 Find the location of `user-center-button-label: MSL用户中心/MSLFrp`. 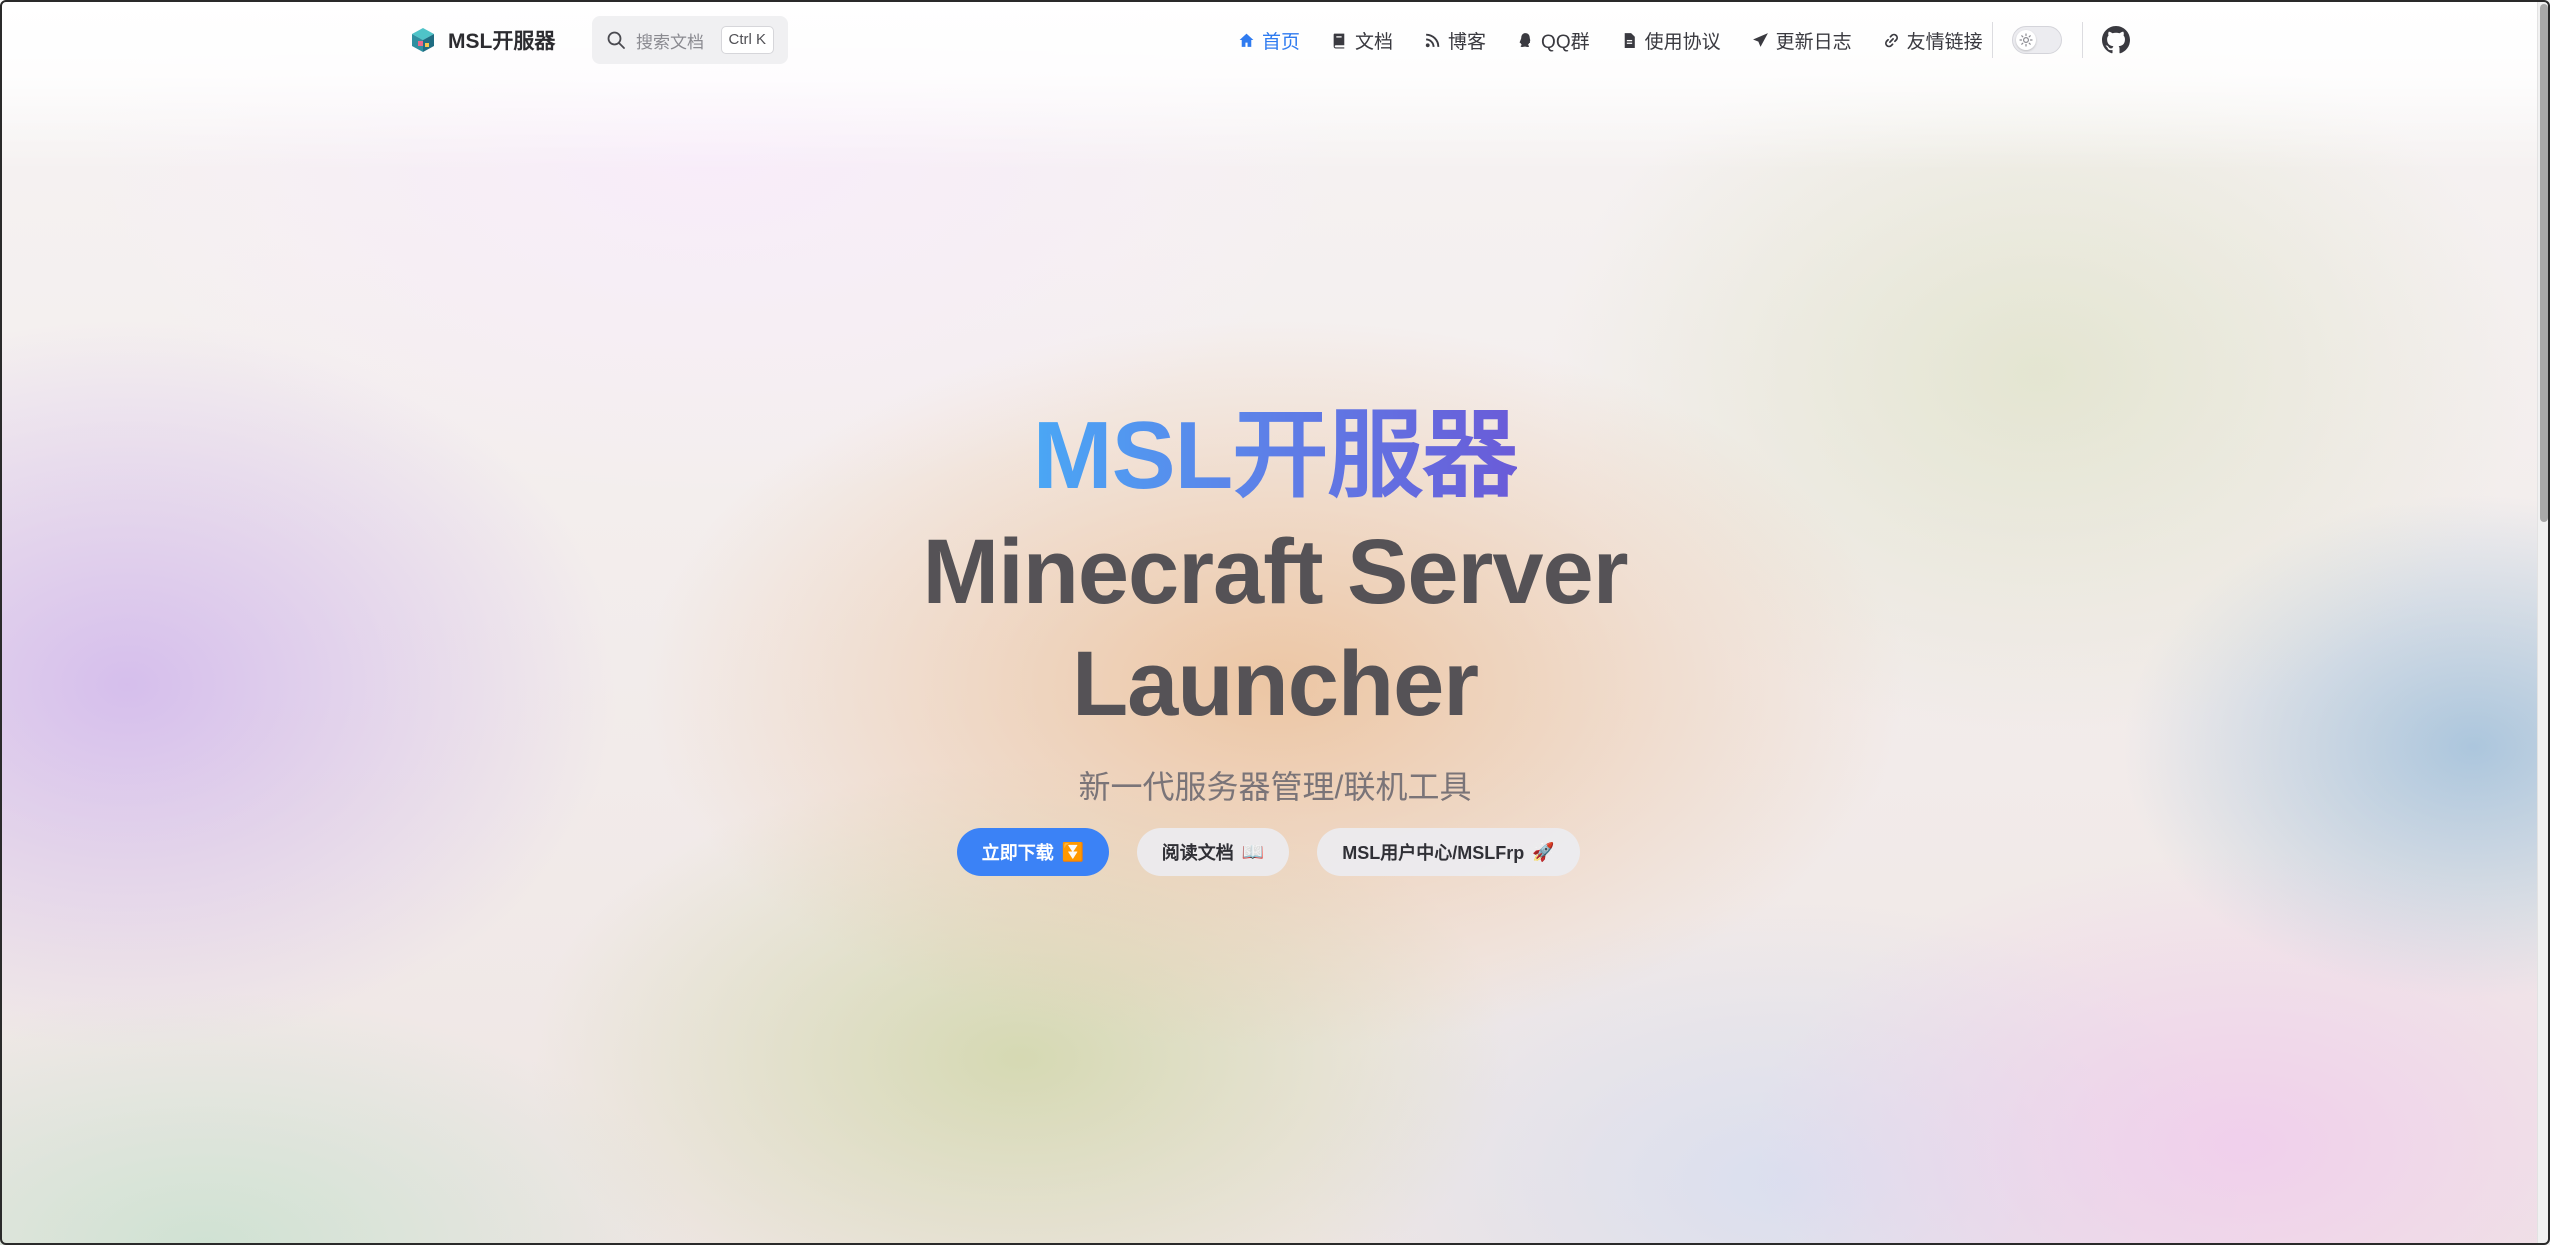

user-center-button-label: MSL用户中心/MSLFrp is located at coordinates (1433, 853).